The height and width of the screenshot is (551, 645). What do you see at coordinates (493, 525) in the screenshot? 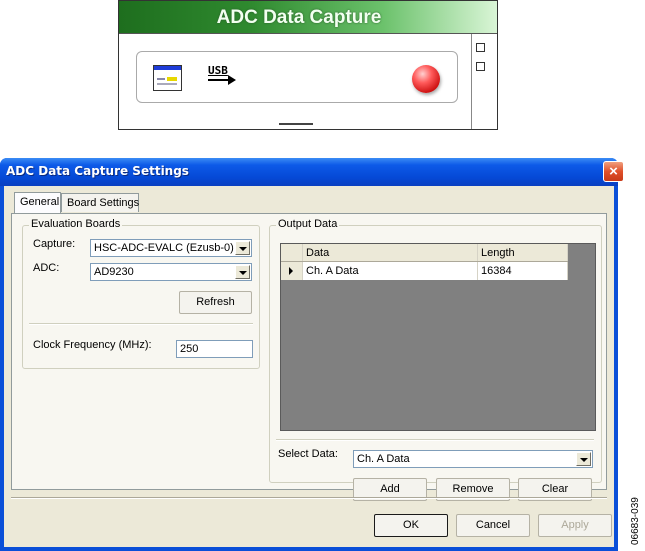
I see `cancel-button: Cancel` at bounding box center [493, 525].